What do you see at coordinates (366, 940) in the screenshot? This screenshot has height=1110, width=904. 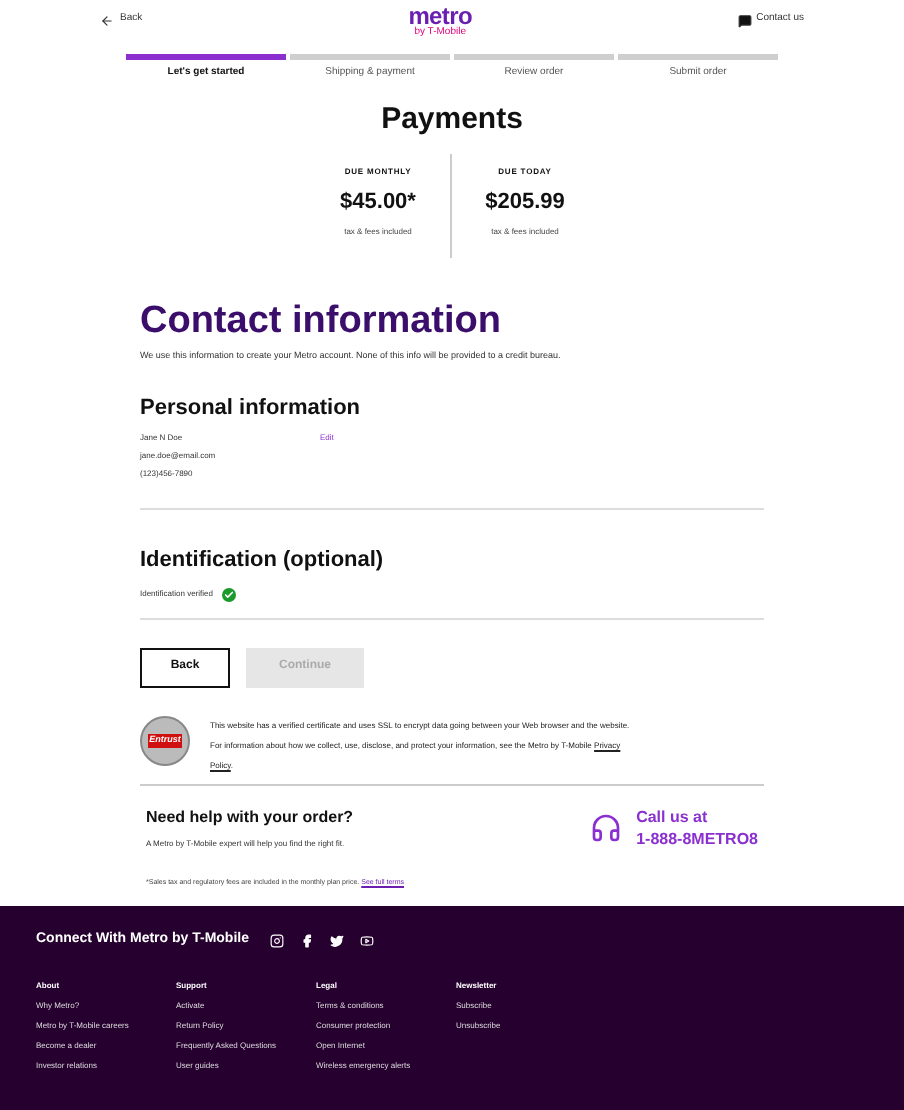 I see `youtube-icon` at bounding box center [366, 940].